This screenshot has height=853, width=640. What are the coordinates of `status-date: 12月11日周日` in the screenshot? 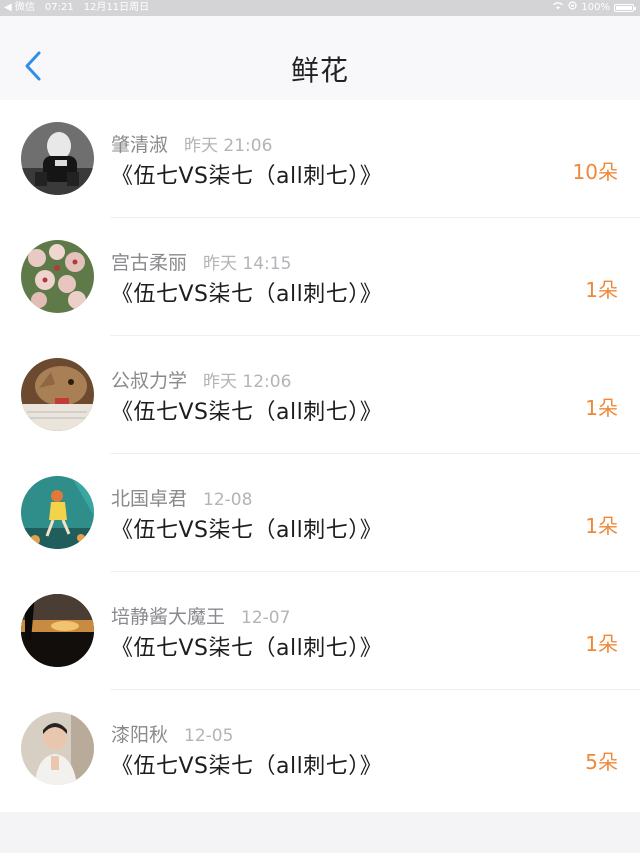 It's located at (116, 7).